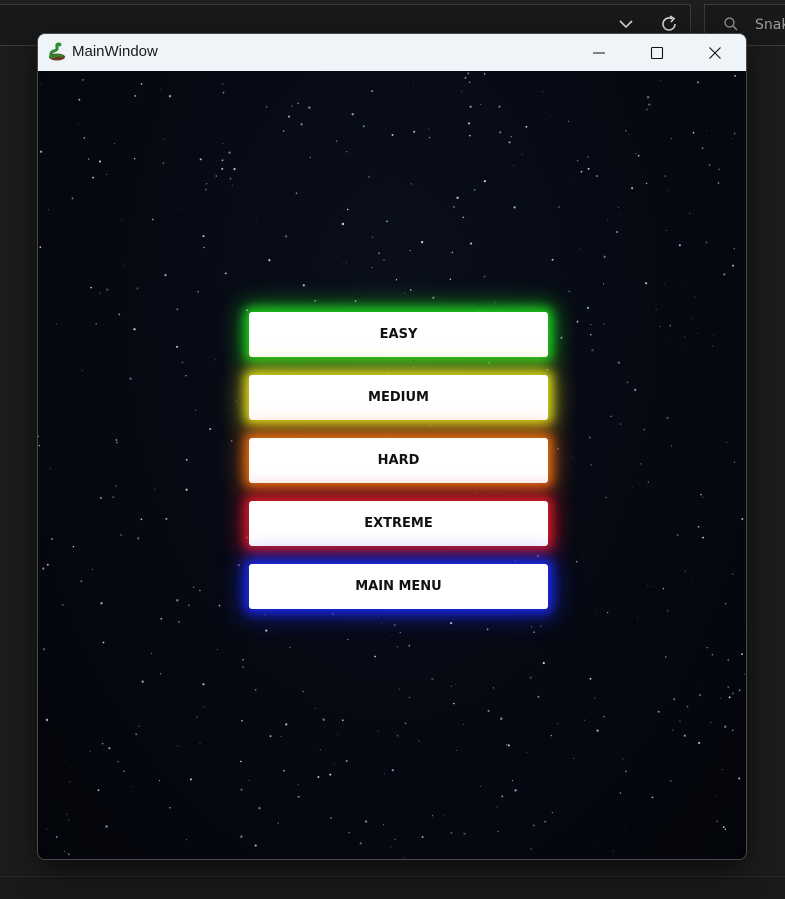 The height and width of the screenshot is (899, 785). Describe the element at coordinates (398, 397) in the screenshot. I see `medium-button: MEDIUM` at that location.